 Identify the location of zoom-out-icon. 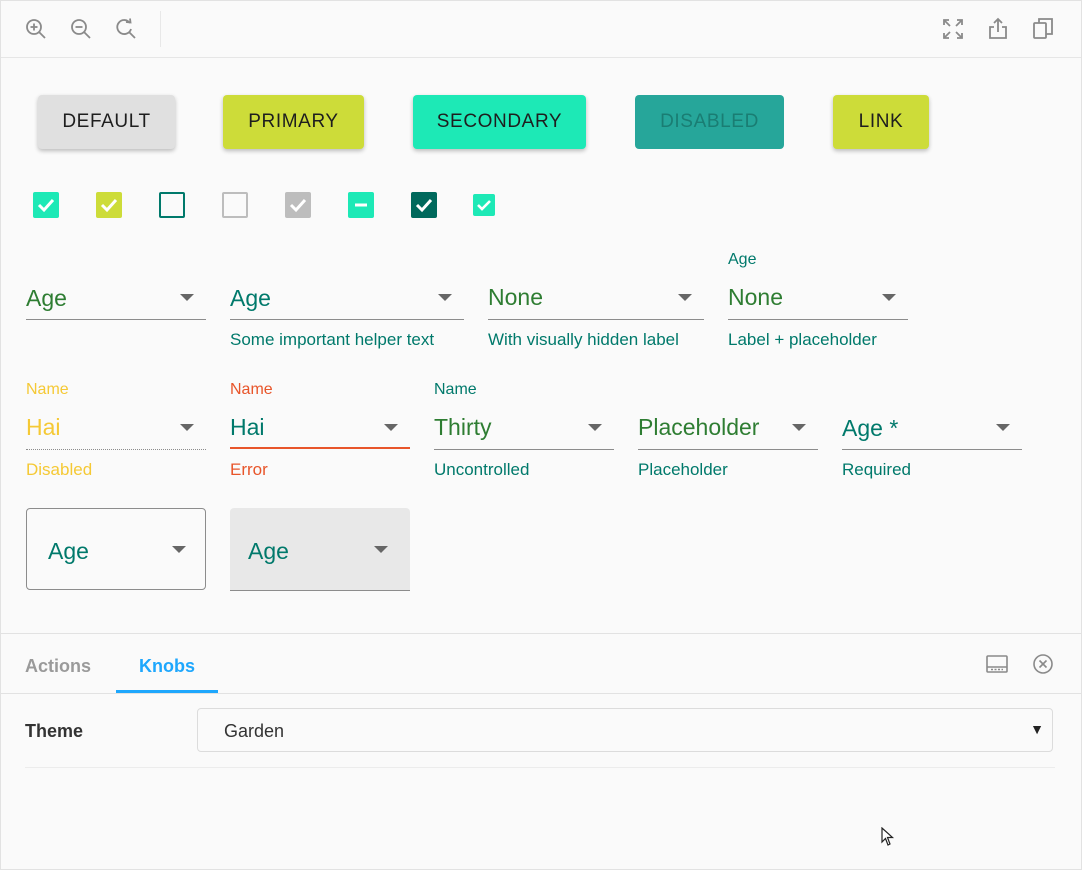
(81, 29).